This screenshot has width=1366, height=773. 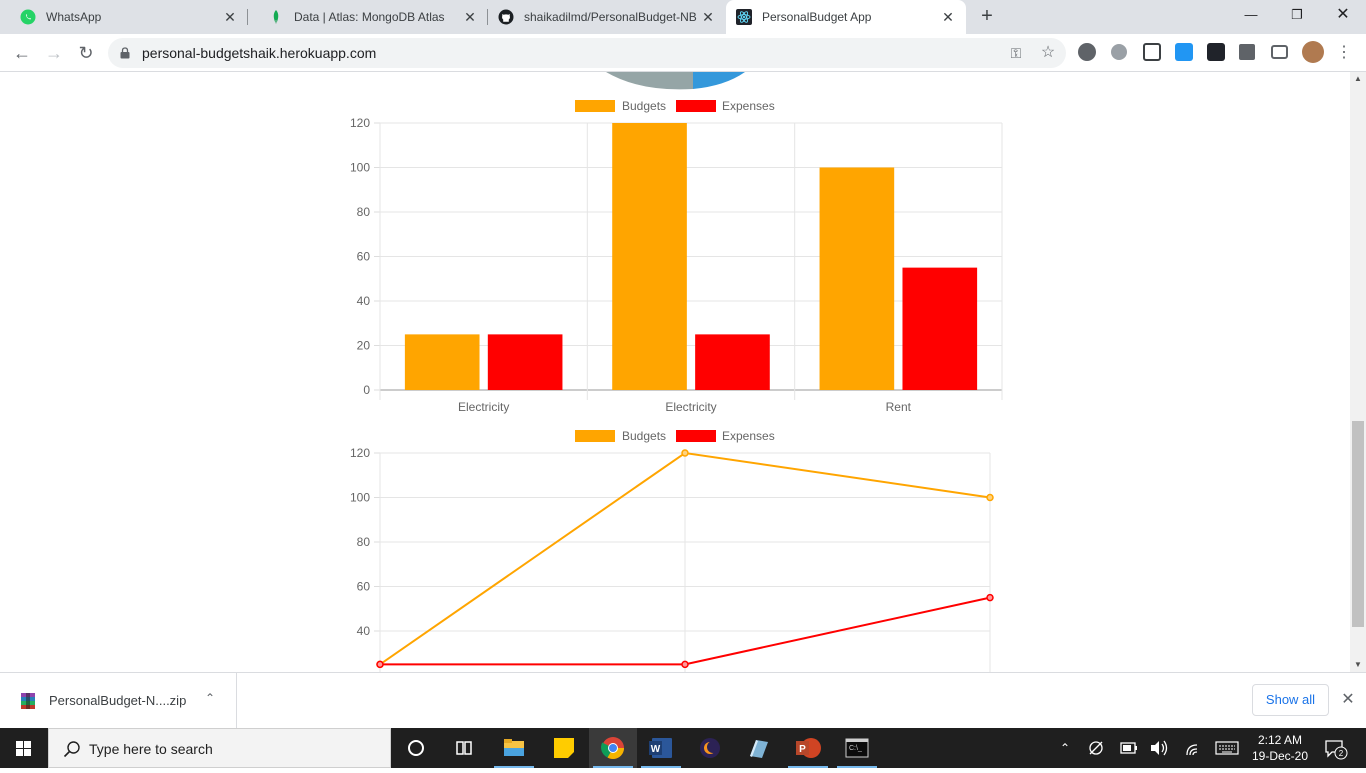 I want to click on page-scrollbar: ▲ ▼, so click(x=1358, y=372).